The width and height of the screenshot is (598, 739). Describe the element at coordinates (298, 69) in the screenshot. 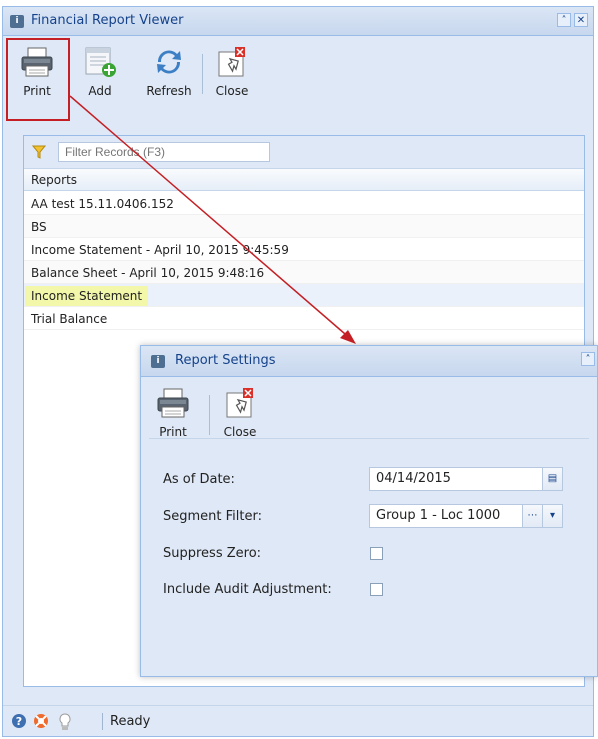

I see `main-toolbar: Print Add Refresh Close` at that location.